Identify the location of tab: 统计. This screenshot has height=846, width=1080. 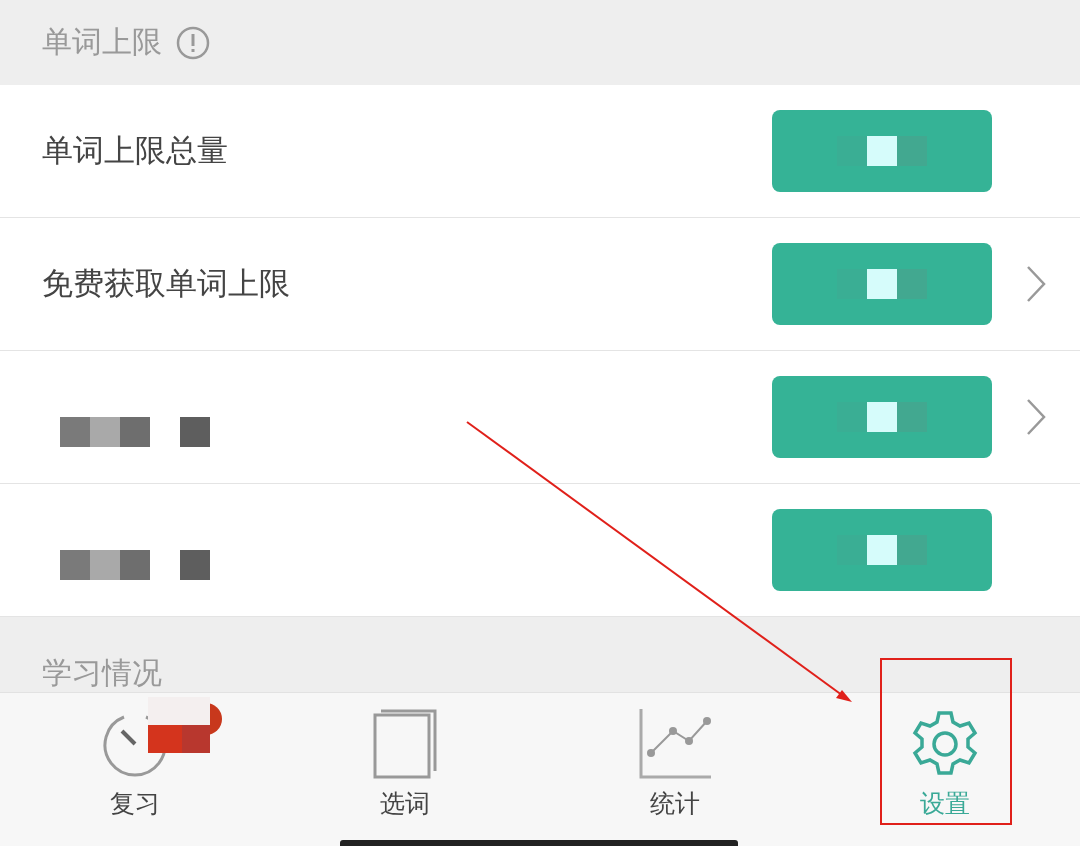
(675, 769).